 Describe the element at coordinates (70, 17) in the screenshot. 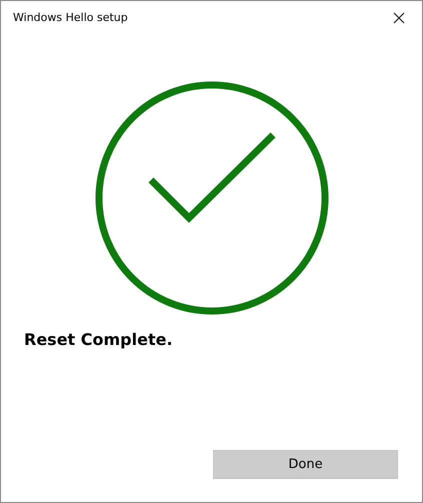

I see `window-title: Windows Hello setup` at that location.